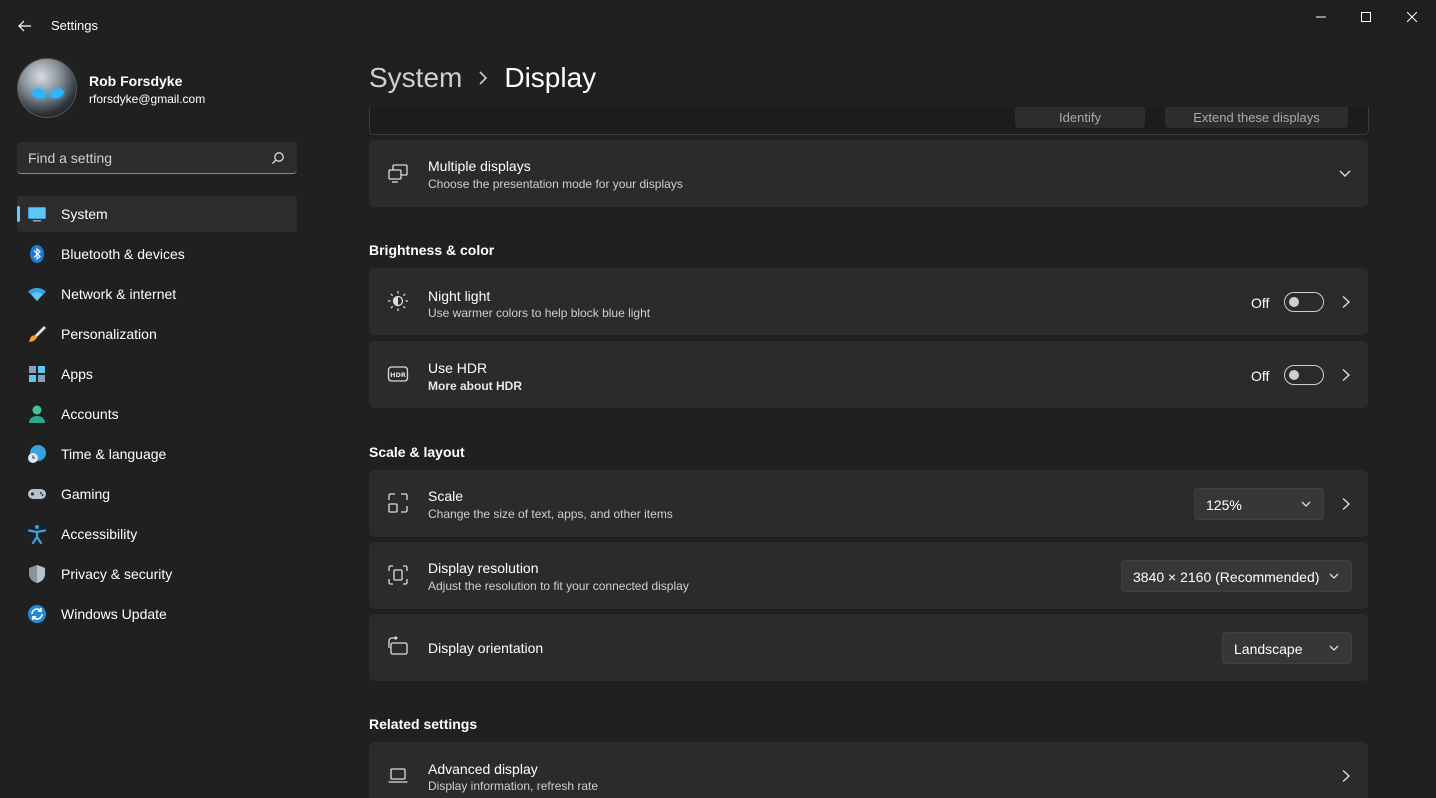 Image resolution: width=1436 pixels, height=798 pixels. Describe the element at coordinates (1260, 303) in the screenshot. I see `night-light-state: Off` at that location.